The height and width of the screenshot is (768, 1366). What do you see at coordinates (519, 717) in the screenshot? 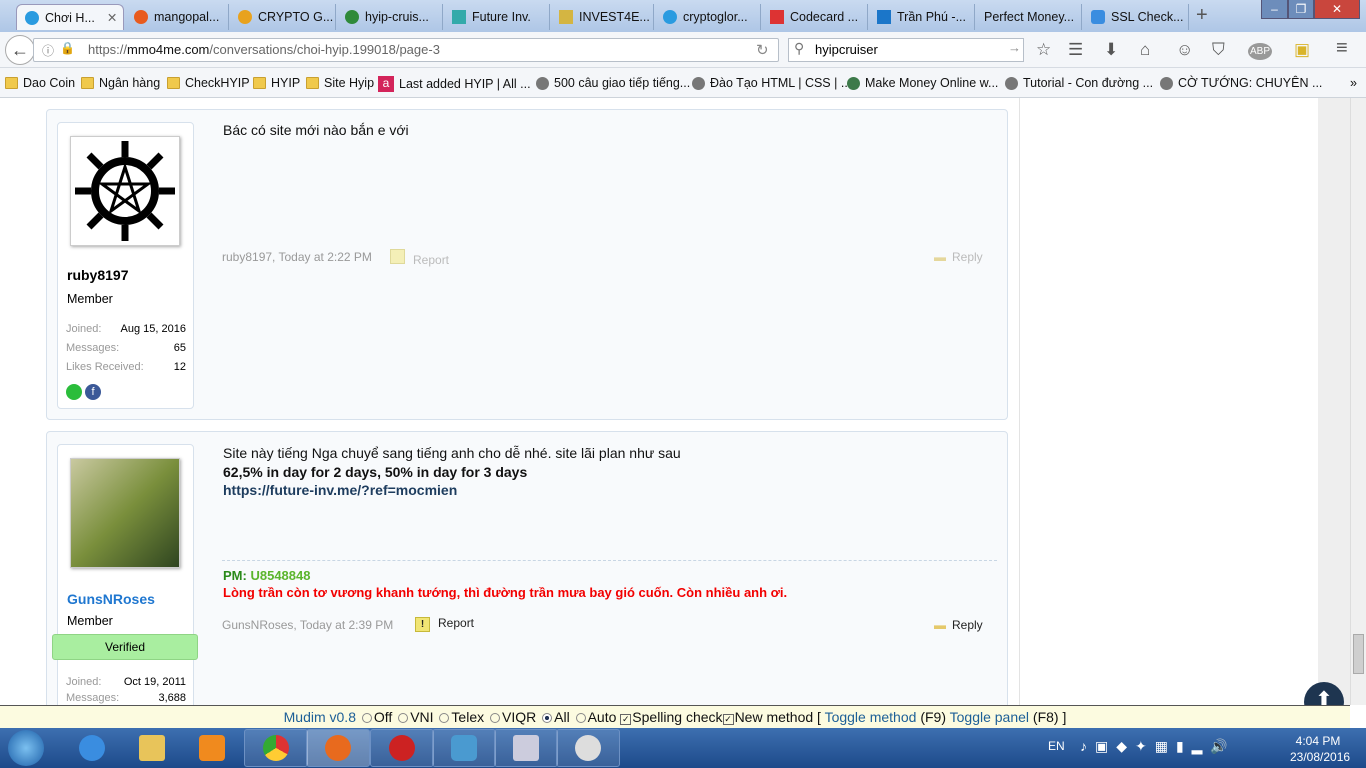
I see `option-label: VIQR` at bounding box center [519, 717].